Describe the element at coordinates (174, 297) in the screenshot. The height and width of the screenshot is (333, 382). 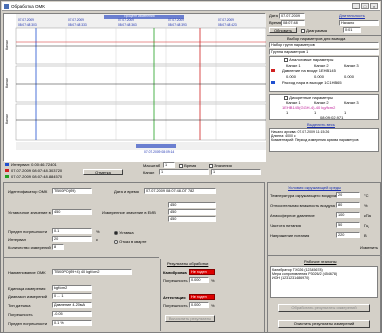
I see `attest-label: Аттестация` at that location.